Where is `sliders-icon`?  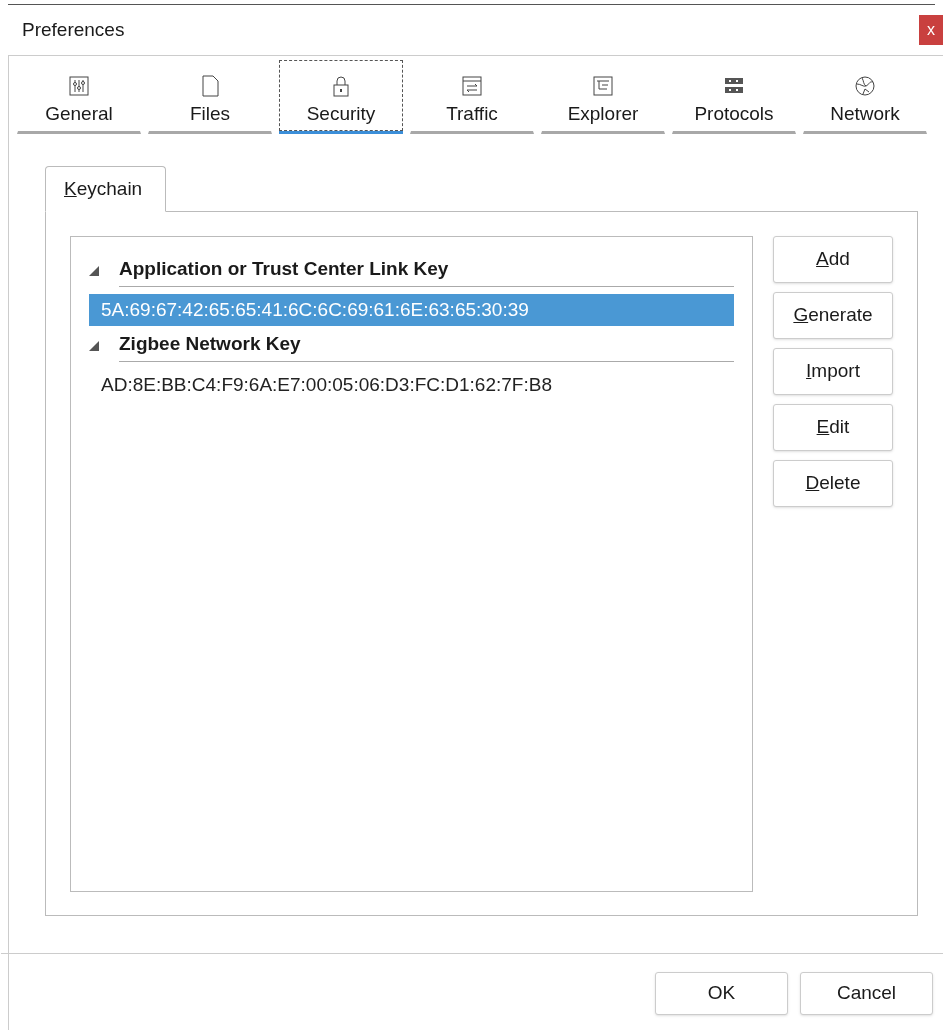 sliders-icon is located at coordinates (79, 86).